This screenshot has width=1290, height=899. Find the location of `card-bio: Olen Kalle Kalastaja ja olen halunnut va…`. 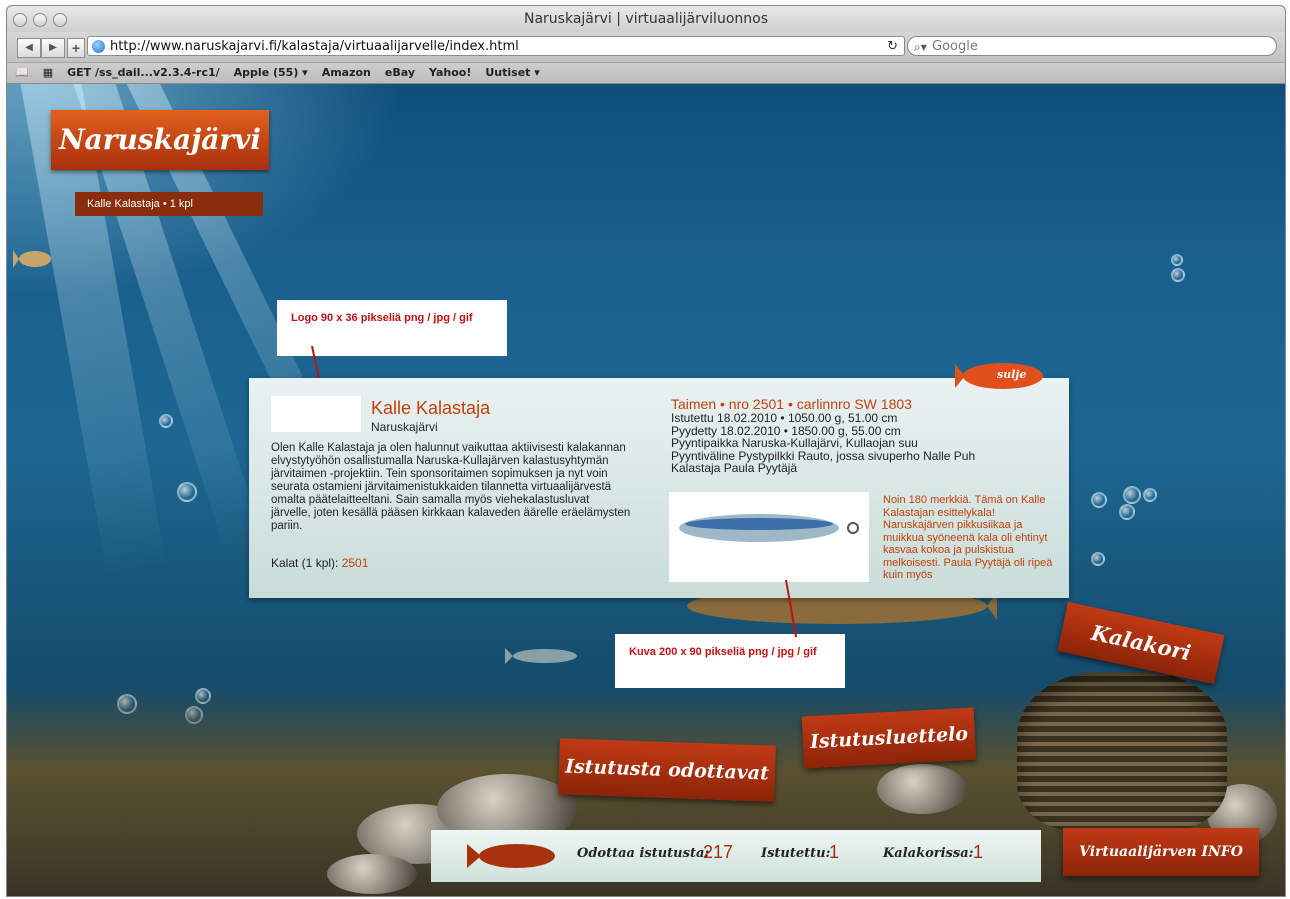

card-bio: Olen Kalle Kalastaja ja olen halunnut va… is located at coordinates (451, 487).